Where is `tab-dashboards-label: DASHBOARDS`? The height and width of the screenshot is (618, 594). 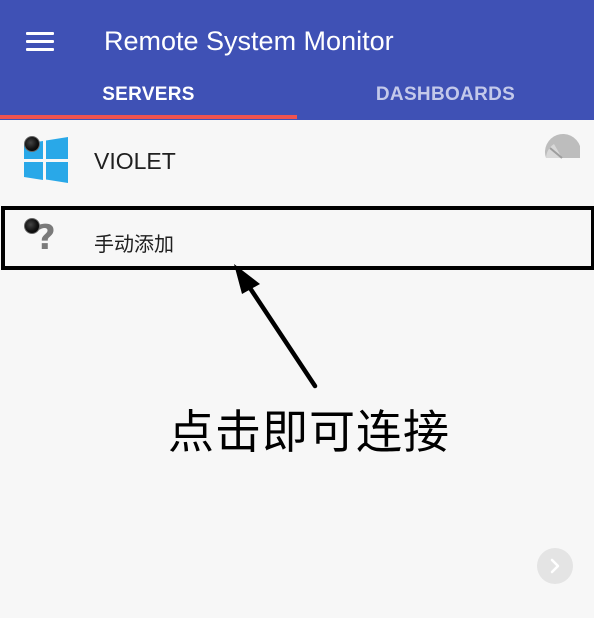 tab-dashboards-label: DASHBOARDS is located at coordinates (445, 94).